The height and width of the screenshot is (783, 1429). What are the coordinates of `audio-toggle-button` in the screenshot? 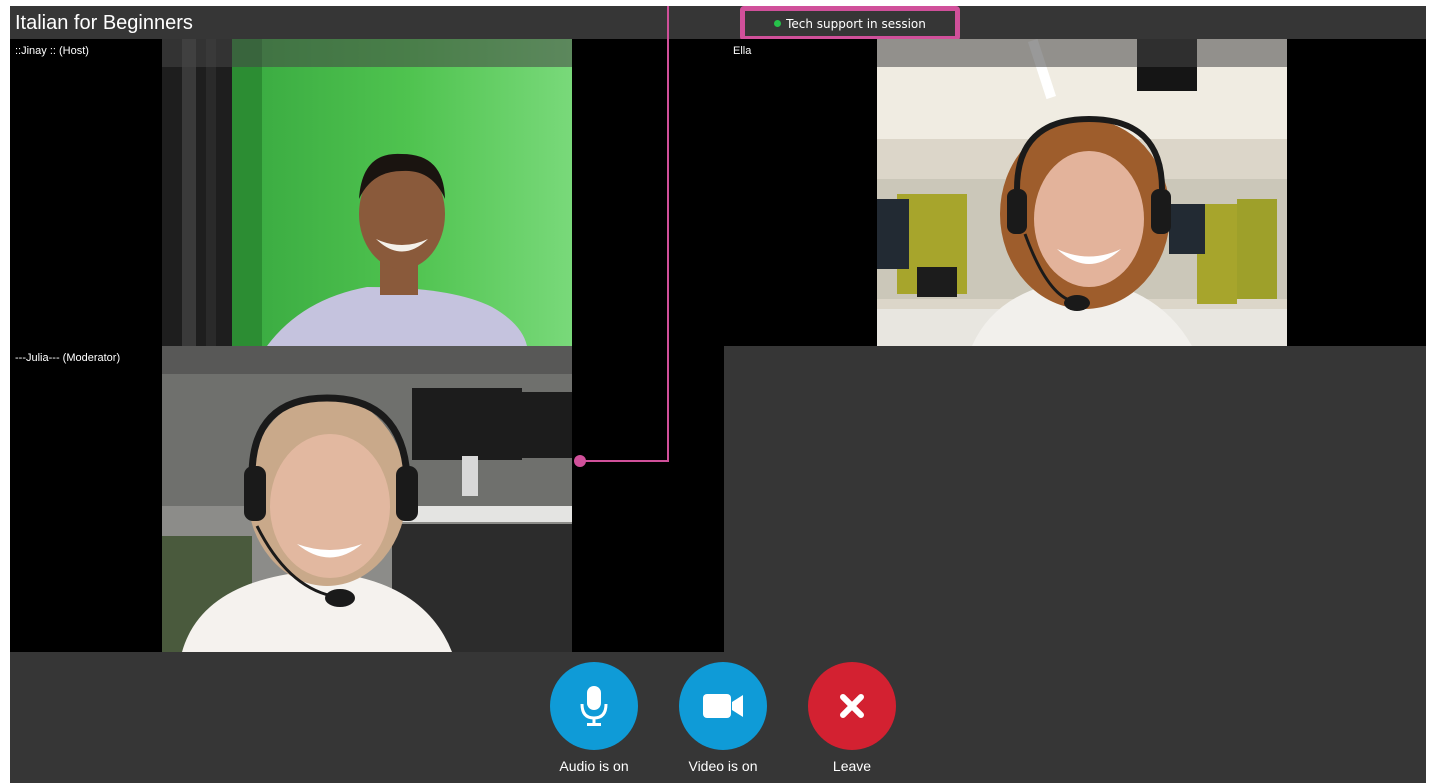 It's located at (594, 706).